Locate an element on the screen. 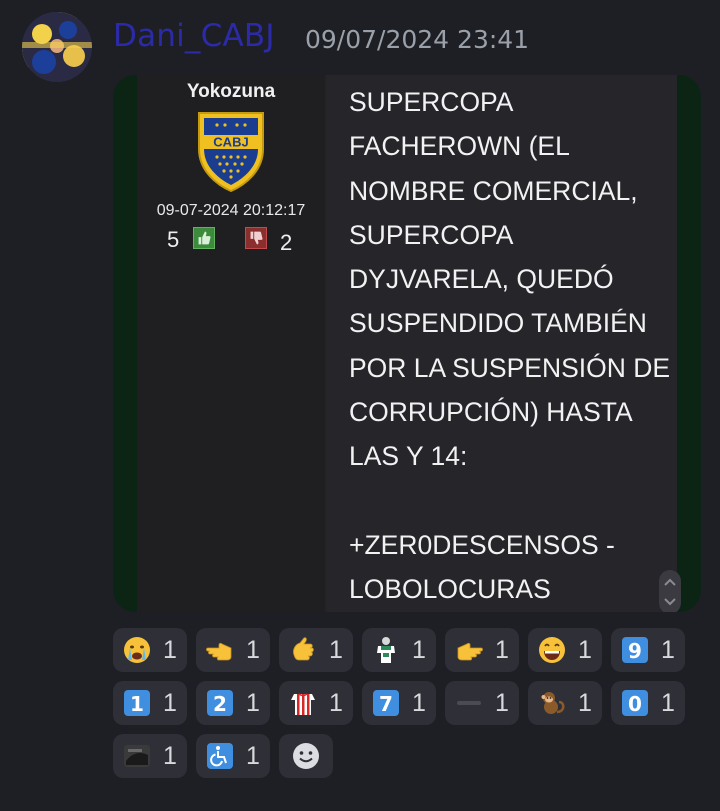 This screenshot has width=720, height=811. reaction-chip: 1 1 is located at coordinates (150, 703).